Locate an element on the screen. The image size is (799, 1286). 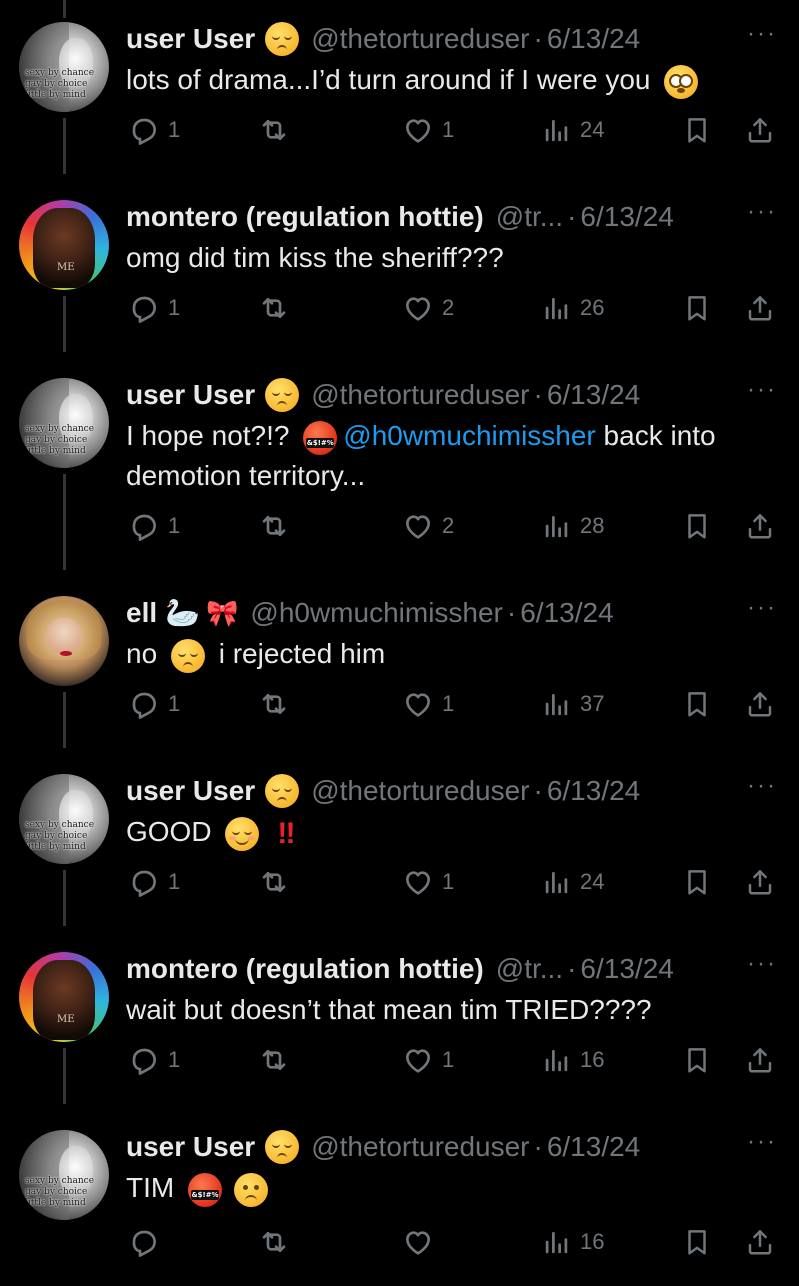
reply-button is located at coordinates (144, 1242).